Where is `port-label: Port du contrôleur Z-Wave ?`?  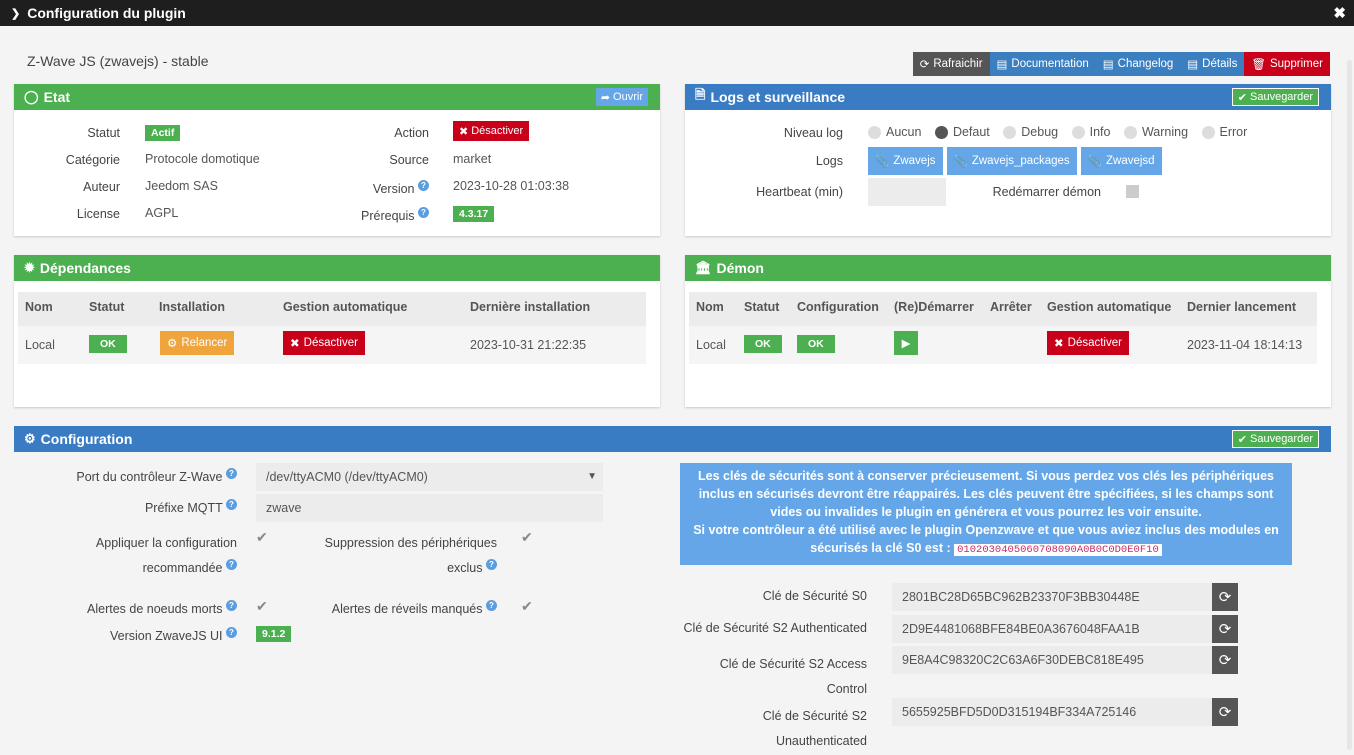
port-label: Port du contrôleur Z-Wave ? is located at coordinates (156, 476).